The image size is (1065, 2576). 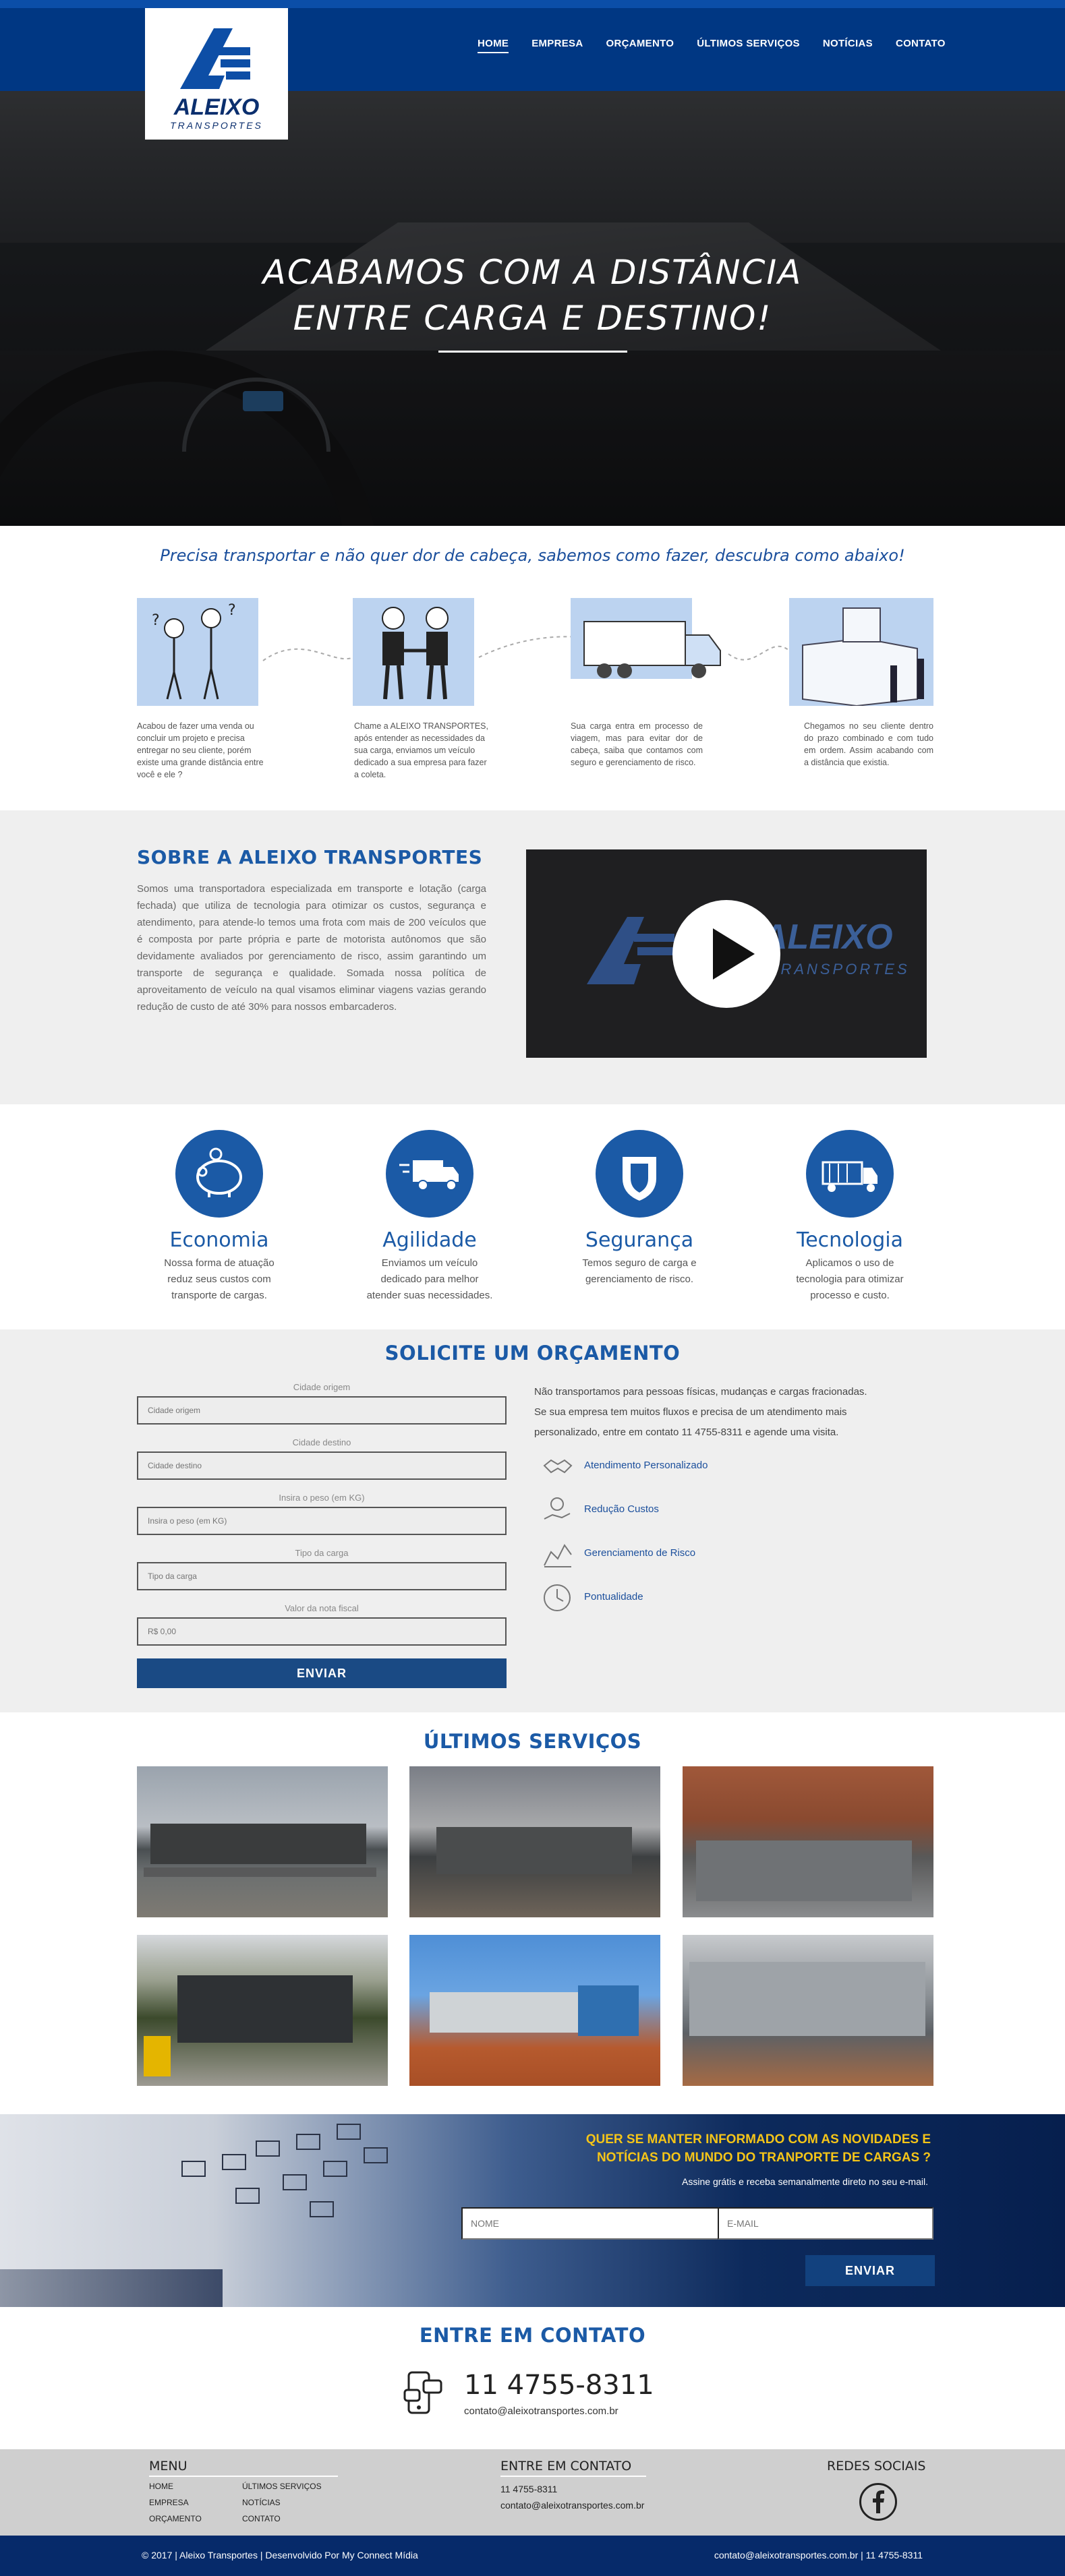 What do you see at coordinates (613, 1596) in the screenshot?
I see `benefit-pontualidade: Pontualidade` at bounding box center [613, 1596].